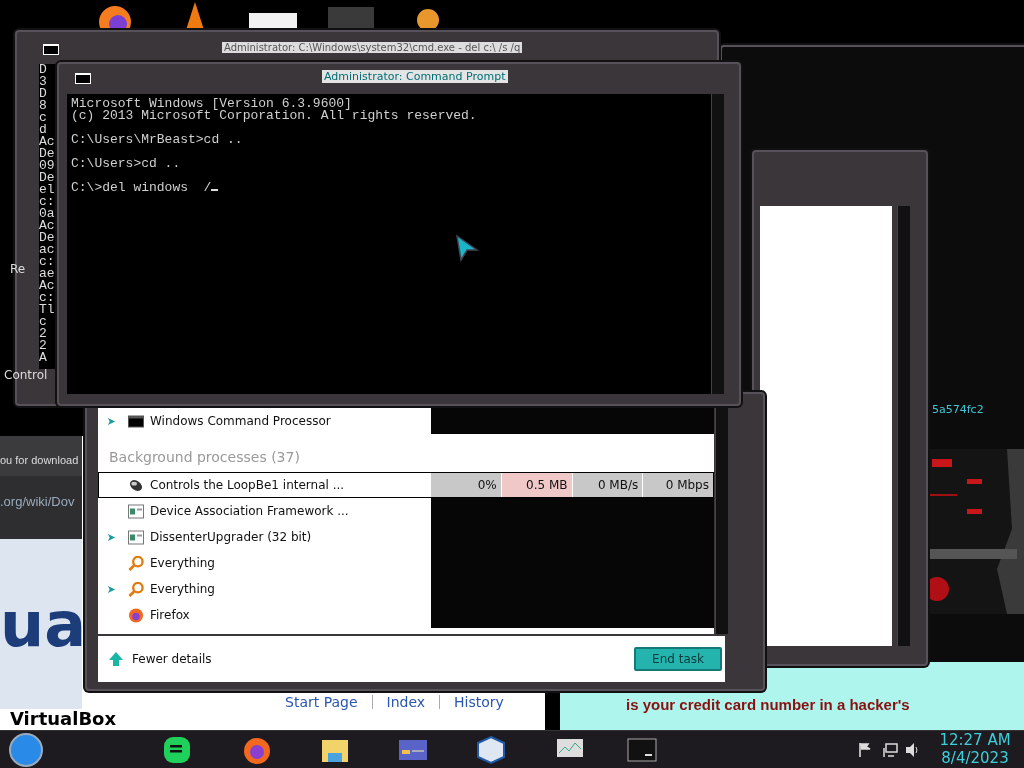  I want to click on clock-time: 12:27 AM, so click(975, 740).